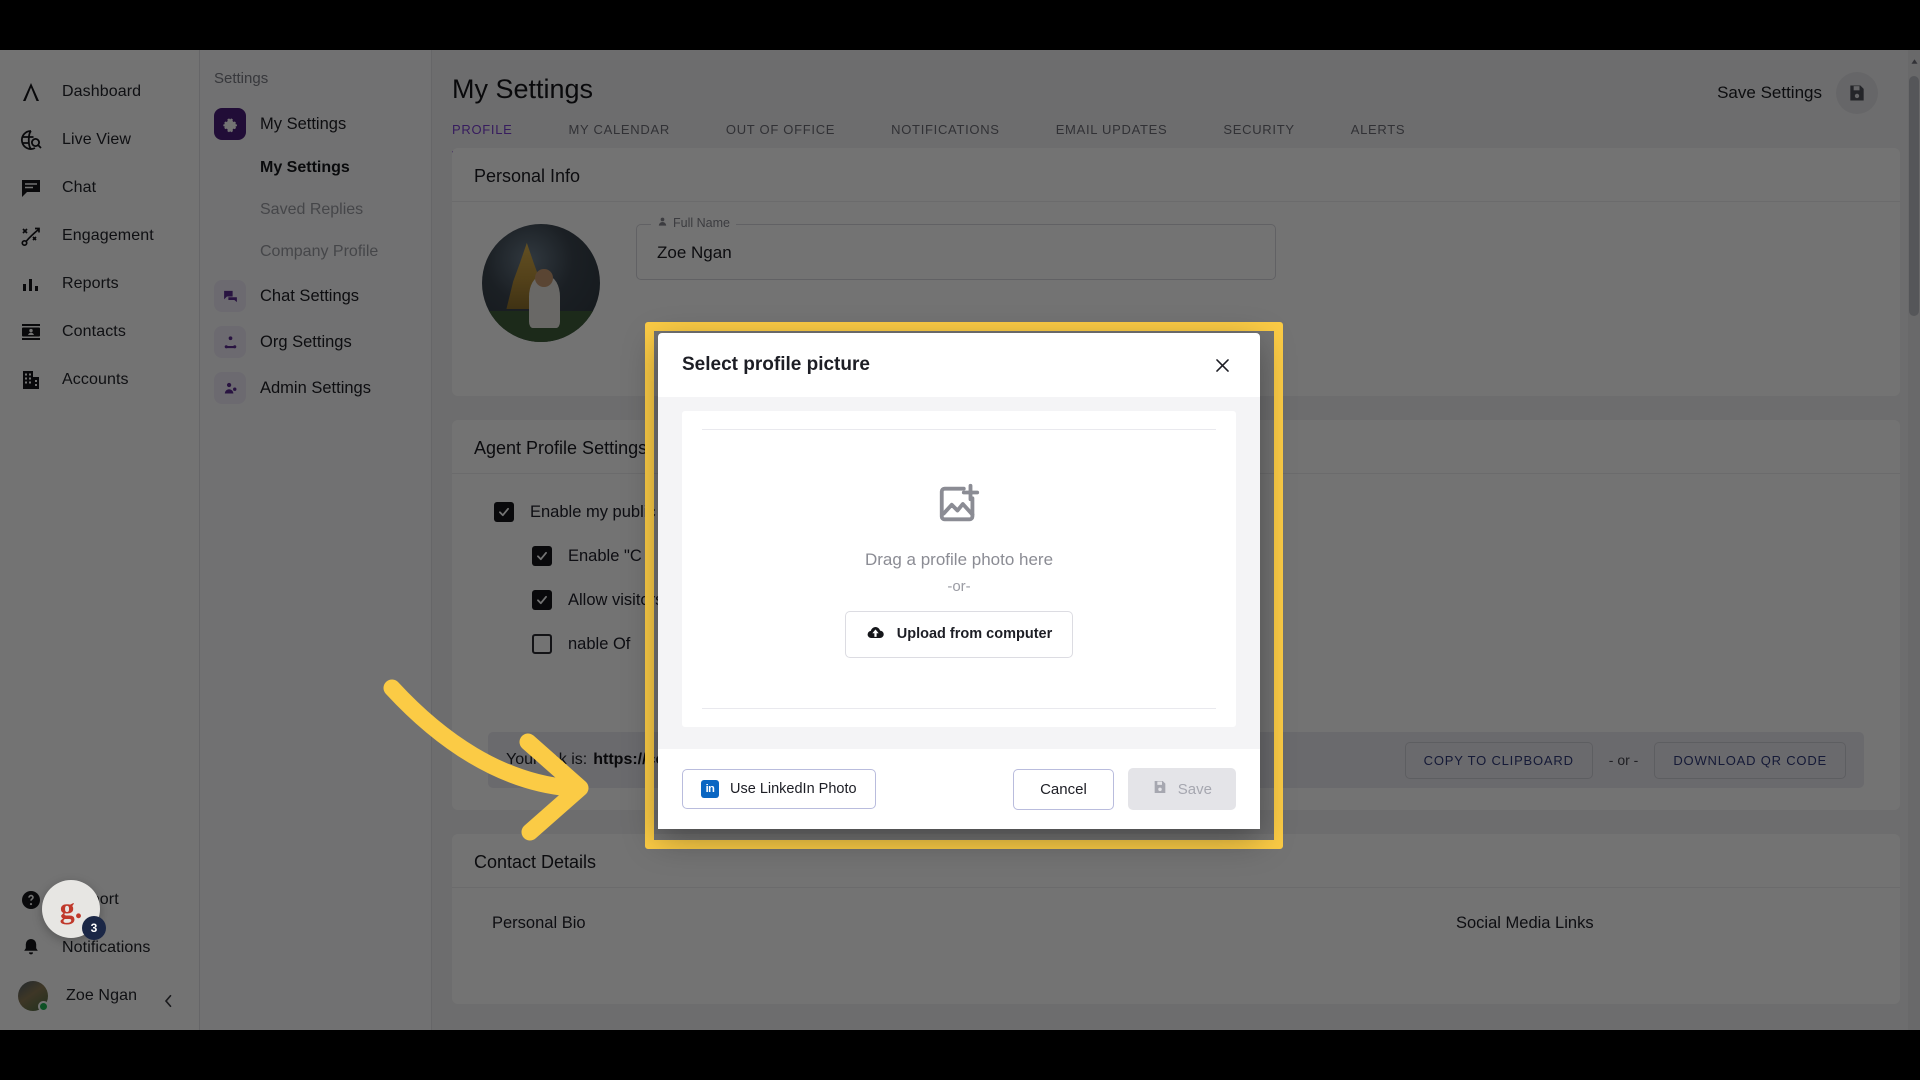 The height and width of the screenshot is (1080, 1920). What do you see at coordinates (793, 789) in the screenshot?
I see `linkedin-button-label: Use LinkedIn Photo` at bounding box center [793, 789].